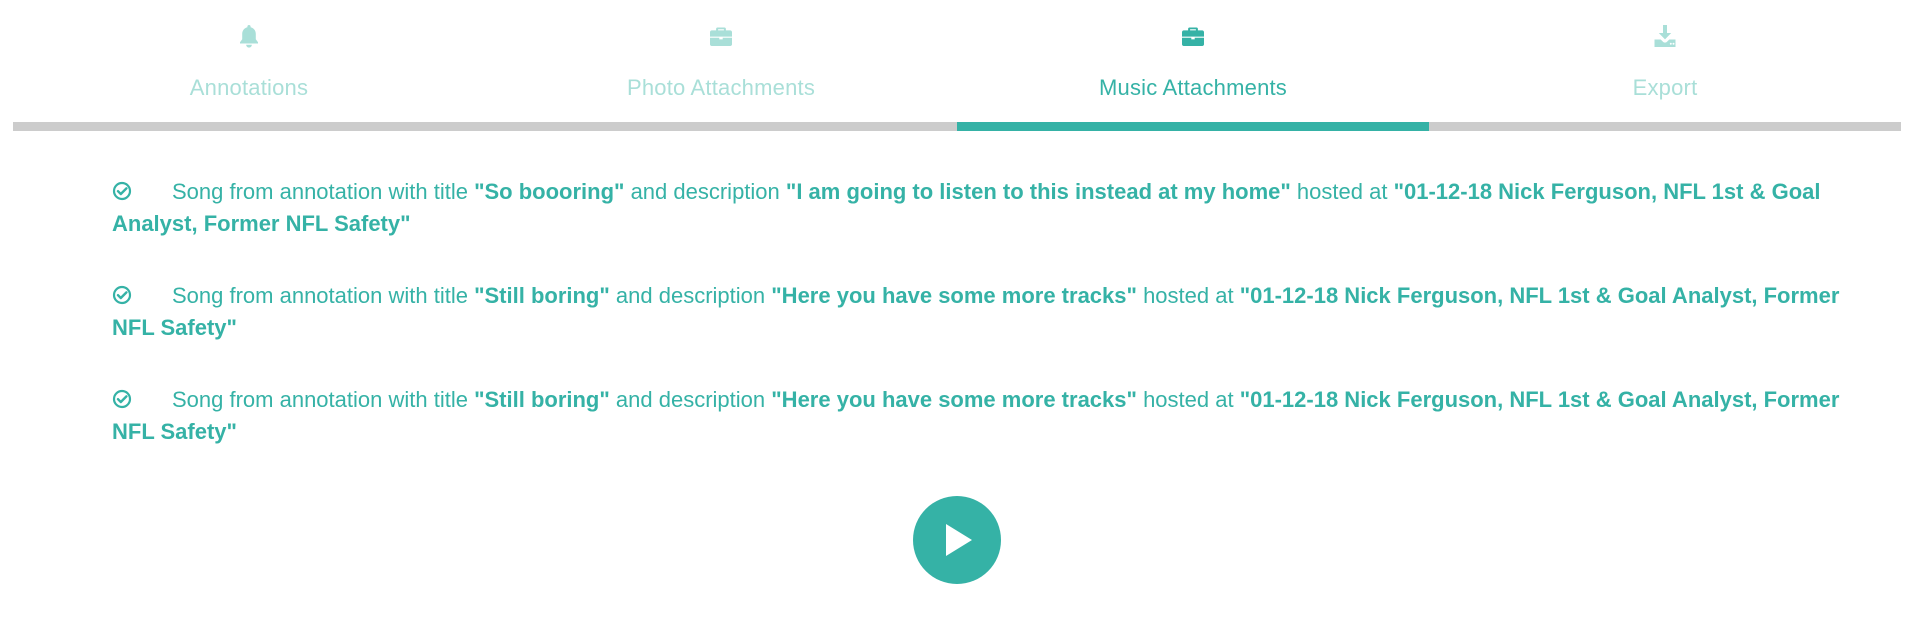 The height and width of the screenshot is (632, 1914). What do you see at coordinates (249, 87) in the screenshot?
I see `tab-label: Annotations` at bounding box center [249, 87].